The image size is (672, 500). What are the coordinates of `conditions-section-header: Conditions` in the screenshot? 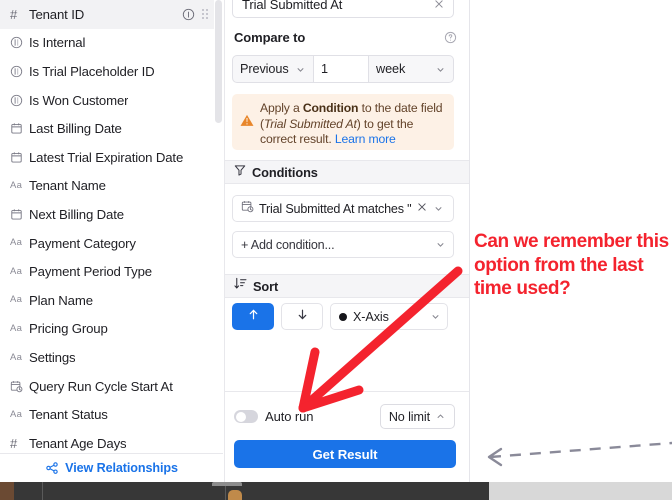 It's located at (347, 172).